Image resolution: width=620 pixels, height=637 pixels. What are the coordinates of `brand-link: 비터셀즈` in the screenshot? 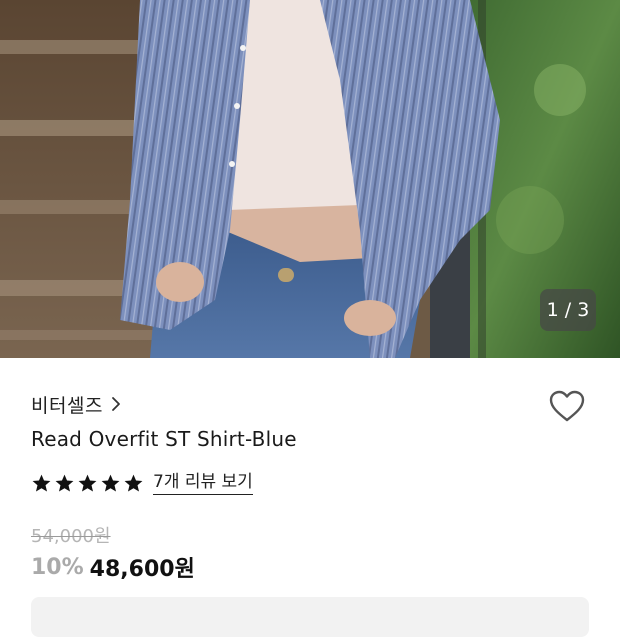 It's located at (77, 404).